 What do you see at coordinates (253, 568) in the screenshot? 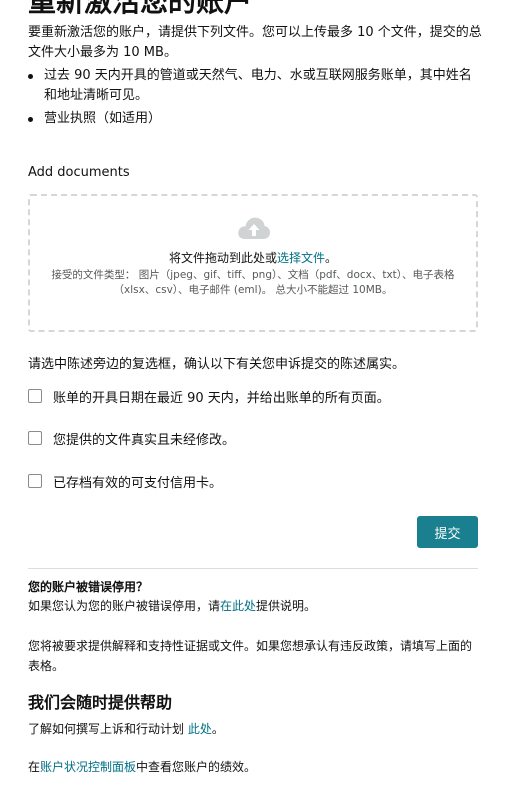
I see `section-divider` at bounding box center [253, 568].